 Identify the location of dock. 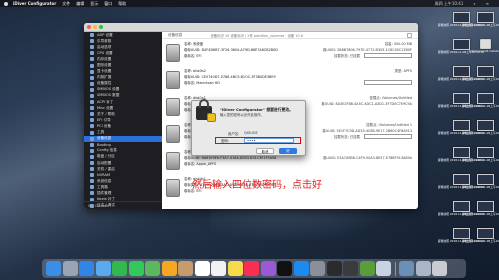
(254, 268).